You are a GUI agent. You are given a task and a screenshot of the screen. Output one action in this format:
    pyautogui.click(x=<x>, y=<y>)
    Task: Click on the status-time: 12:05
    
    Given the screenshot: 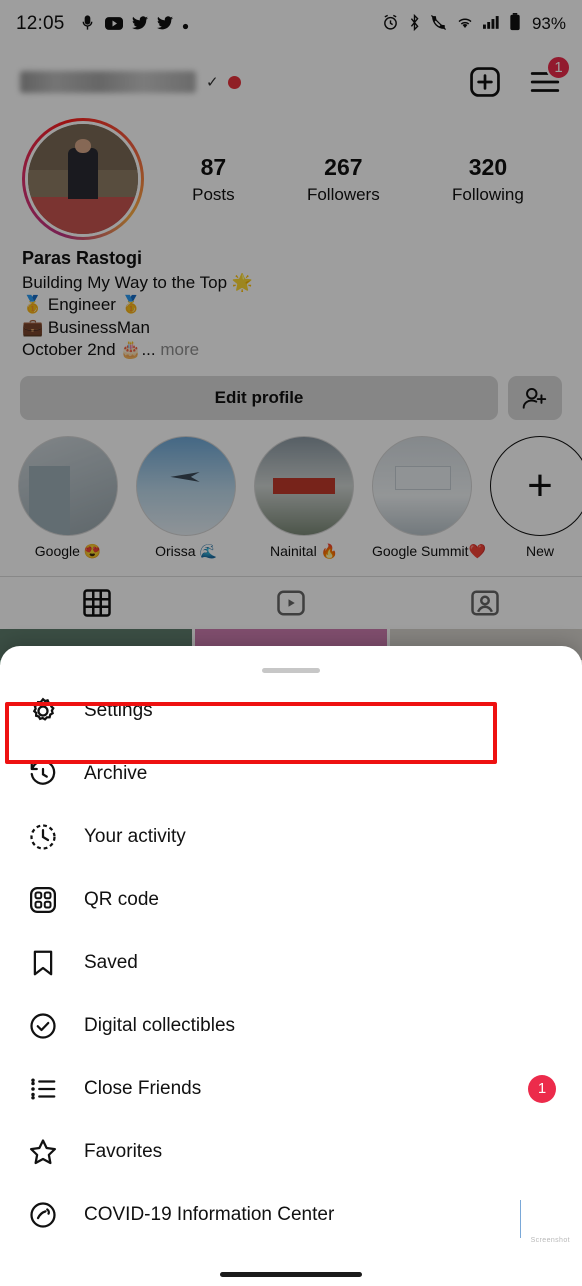 What is the action you would take?
    pyautogui.click(x=40, y=23)
    